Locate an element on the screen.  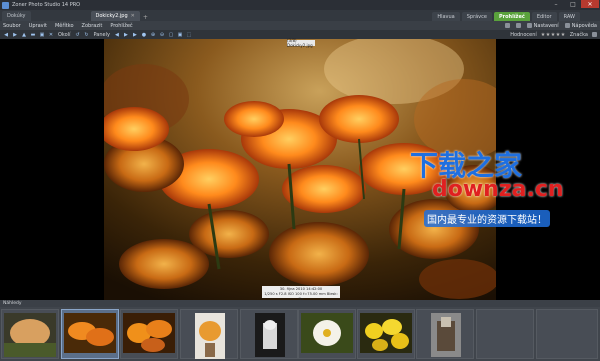
forward-icon: ▶ is located at coordinates (15, 35).